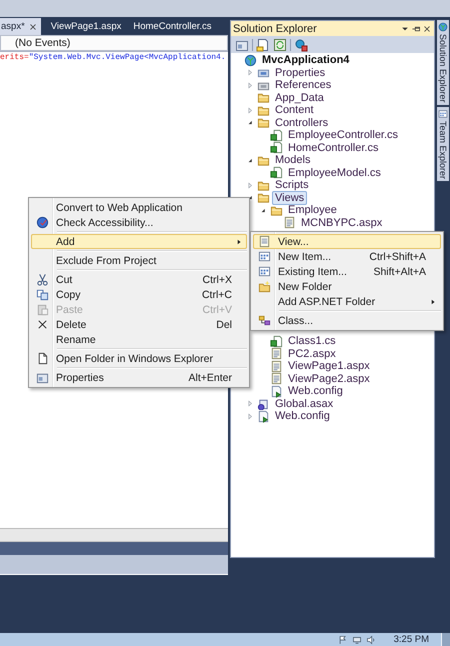 The image size is (450, 646). What do you see at coordinates (275, 28) in the screenshot?
I see `panel-title: Solution Explorer` at bounding box center [275, 28].